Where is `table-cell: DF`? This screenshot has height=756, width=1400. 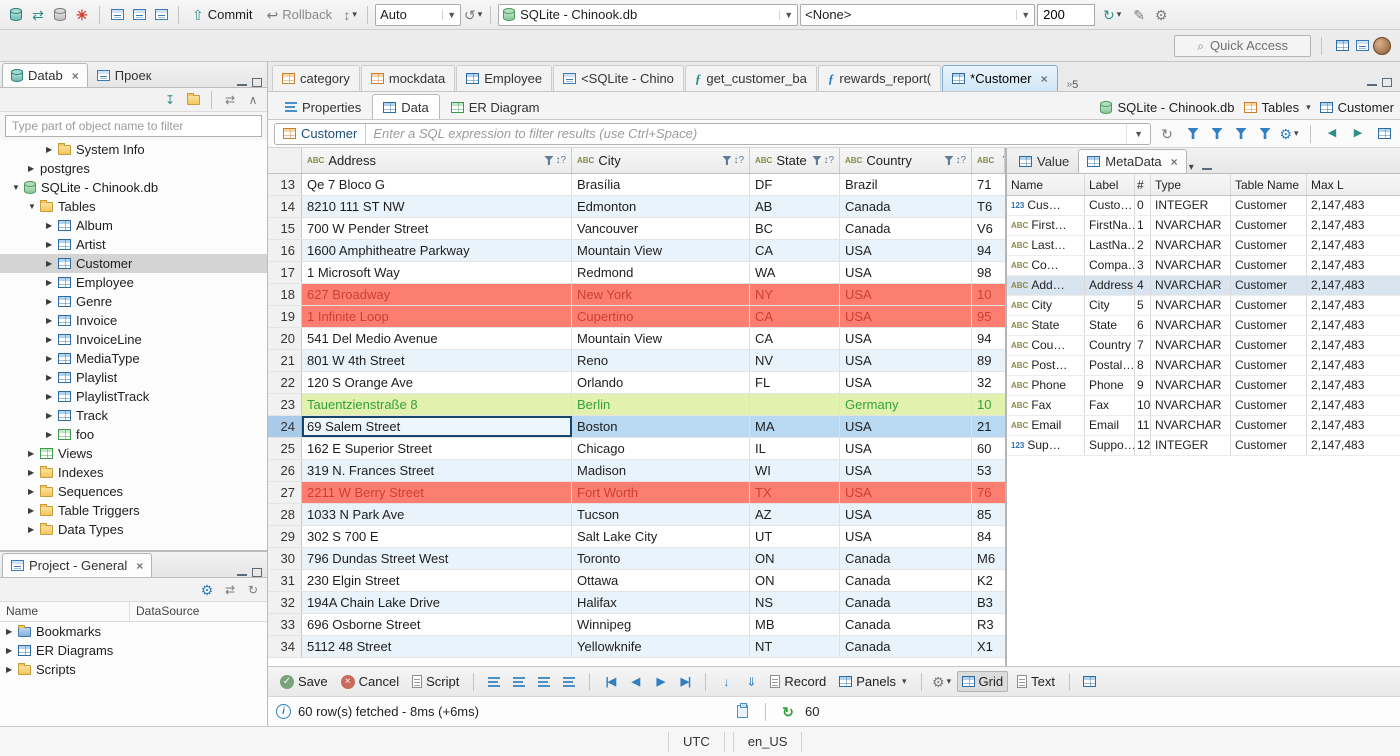 table-cell: DF is located at coordinates (795, 184).